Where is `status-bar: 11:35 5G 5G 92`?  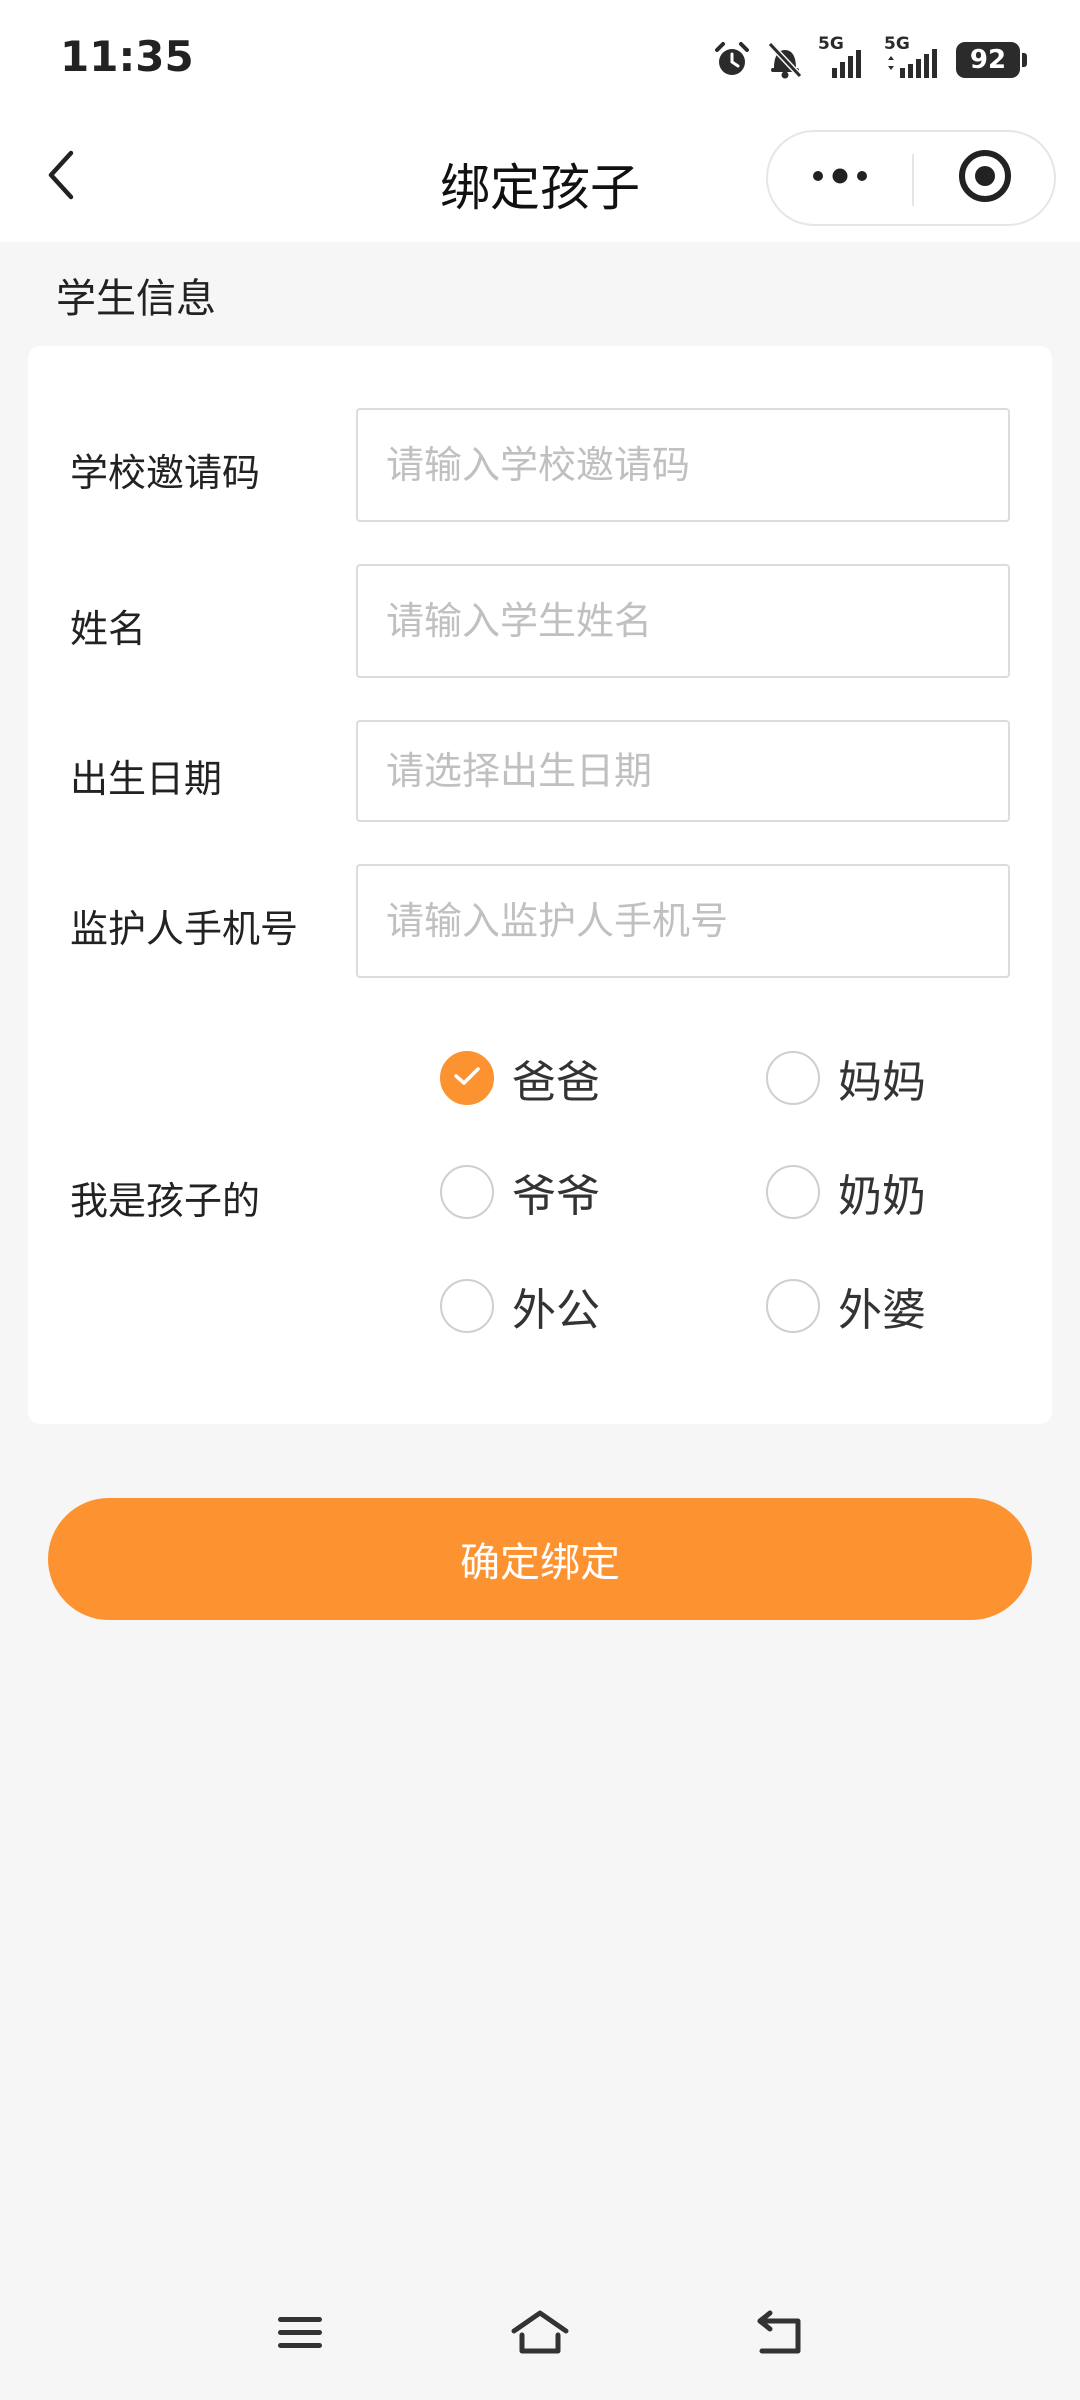 status-bar: 11:35 5G 5G 92 is located at coordinates (540, 60).